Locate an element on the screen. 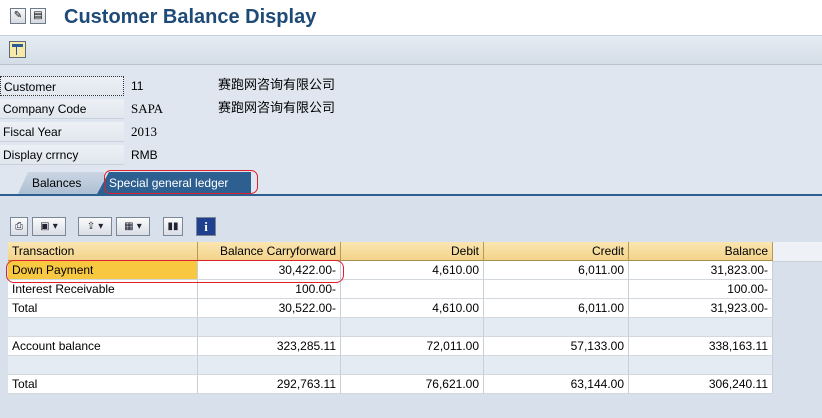 The width and height of the screenshot is (822, 418). field-row-fiscal-year: Fiscal Year 2013 is located at coordinates (411, 133).